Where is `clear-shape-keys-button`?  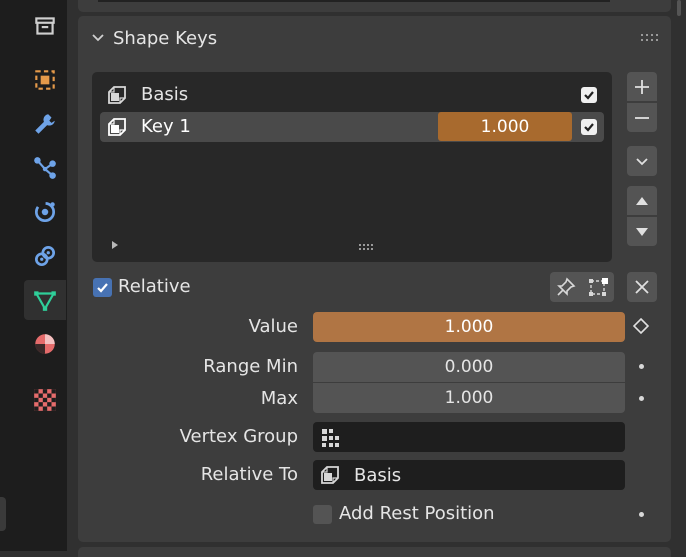 clear-shape-keys-button is located at coordinates (642, 287).